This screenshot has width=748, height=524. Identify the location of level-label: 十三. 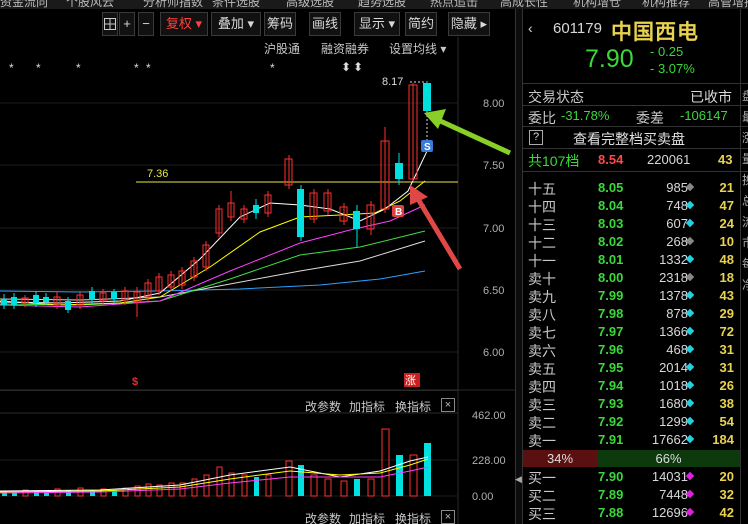
(542, 225).